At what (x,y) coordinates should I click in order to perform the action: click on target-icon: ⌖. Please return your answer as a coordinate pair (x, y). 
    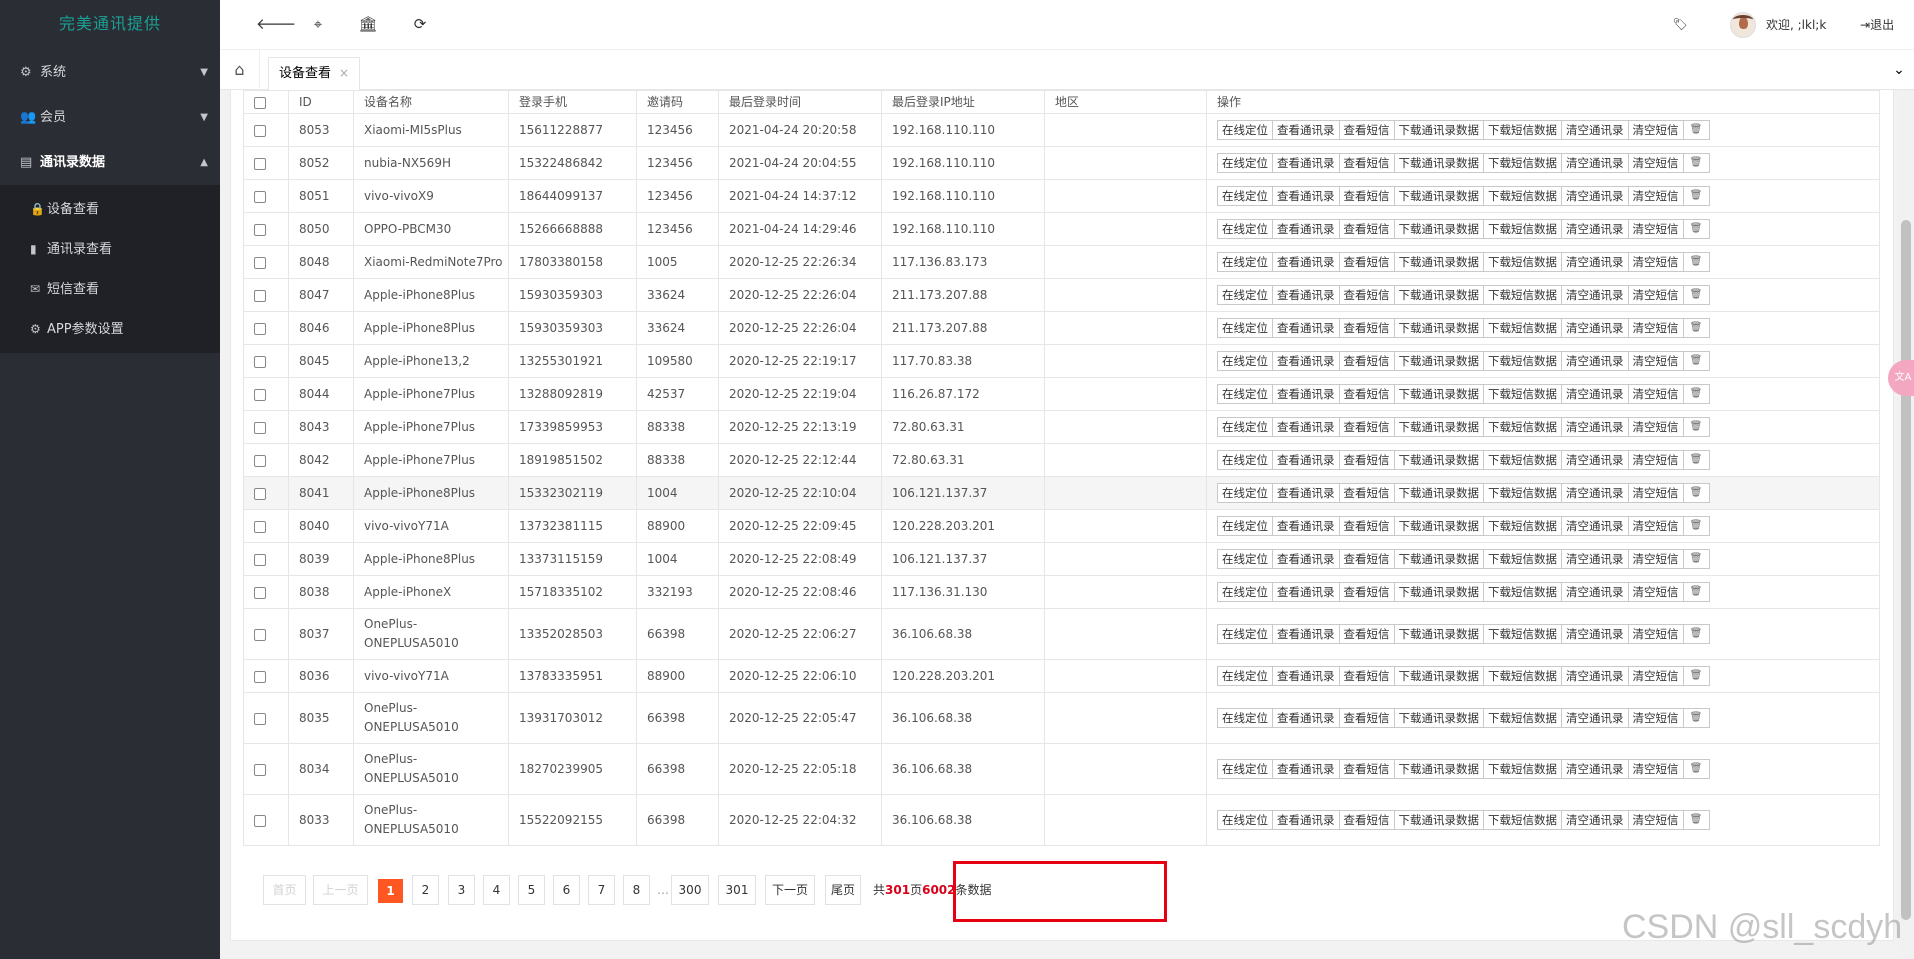
    Looking at the image, I should click on (318, 24).